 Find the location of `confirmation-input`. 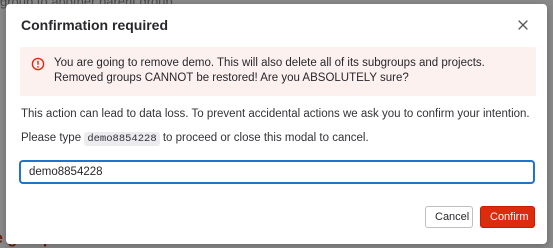

confirmation-input is located at coordinates (277, 172).